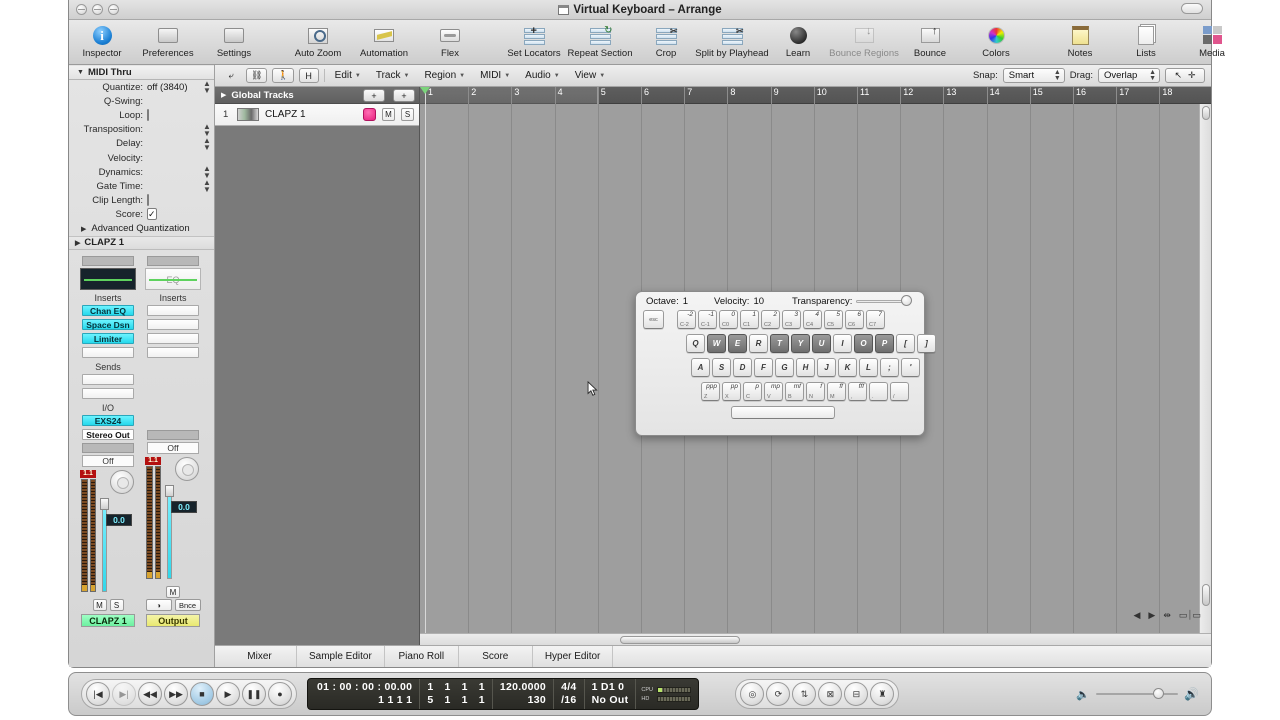 This screenshot has height=720, width=1280. What do you see at coordinates (97, 9) in the screenshot?
I see `minimize-button` at bounding box center [97, 9].